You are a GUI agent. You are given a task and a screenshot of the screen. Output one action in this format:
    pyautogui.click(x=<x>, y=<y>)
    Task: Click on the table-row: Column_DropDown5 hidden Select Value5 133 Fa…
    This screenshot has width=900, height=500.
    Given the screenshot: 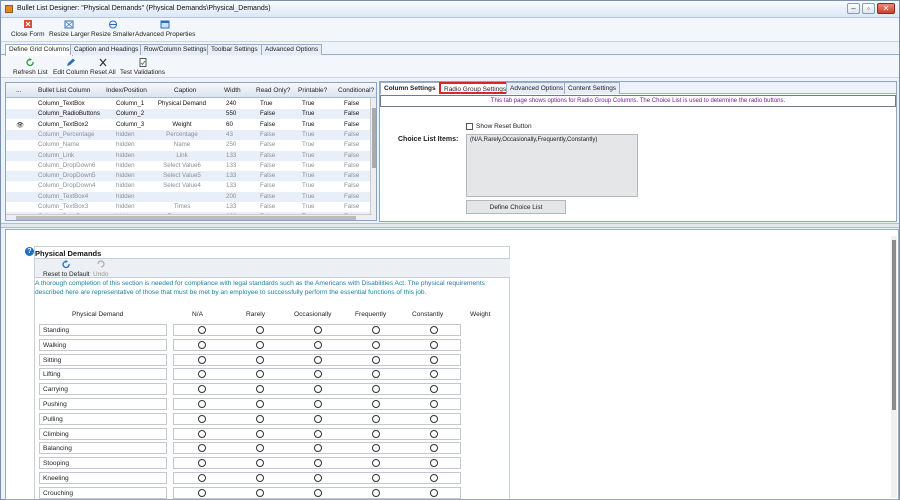 What is the action you would take?
    pyautogui.click(x=189, y=176)
    